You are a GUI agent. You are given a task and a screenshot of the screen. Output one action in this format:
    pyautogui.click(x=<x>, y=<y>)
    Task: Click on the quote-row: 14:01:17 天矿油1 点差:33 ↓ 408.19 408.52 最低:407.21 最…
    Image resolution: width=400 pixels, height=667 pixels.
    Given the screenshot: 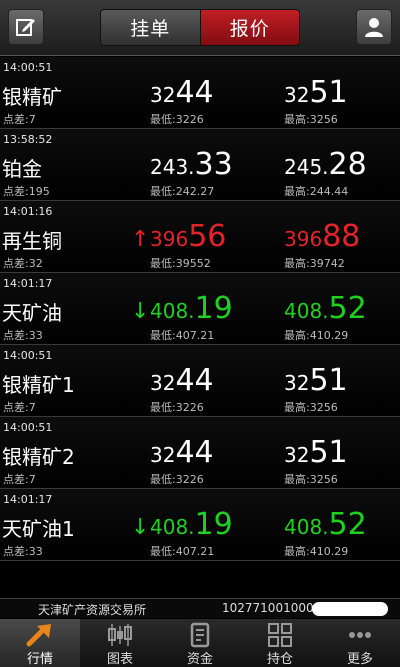 What is the action you would take?
    pyautogui.click(x=200, y=525)
    